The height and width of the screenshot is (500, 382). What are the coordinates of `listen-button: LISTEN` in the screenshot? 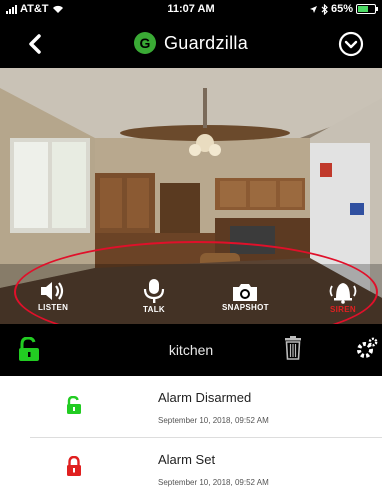 It's located at (53, 296).